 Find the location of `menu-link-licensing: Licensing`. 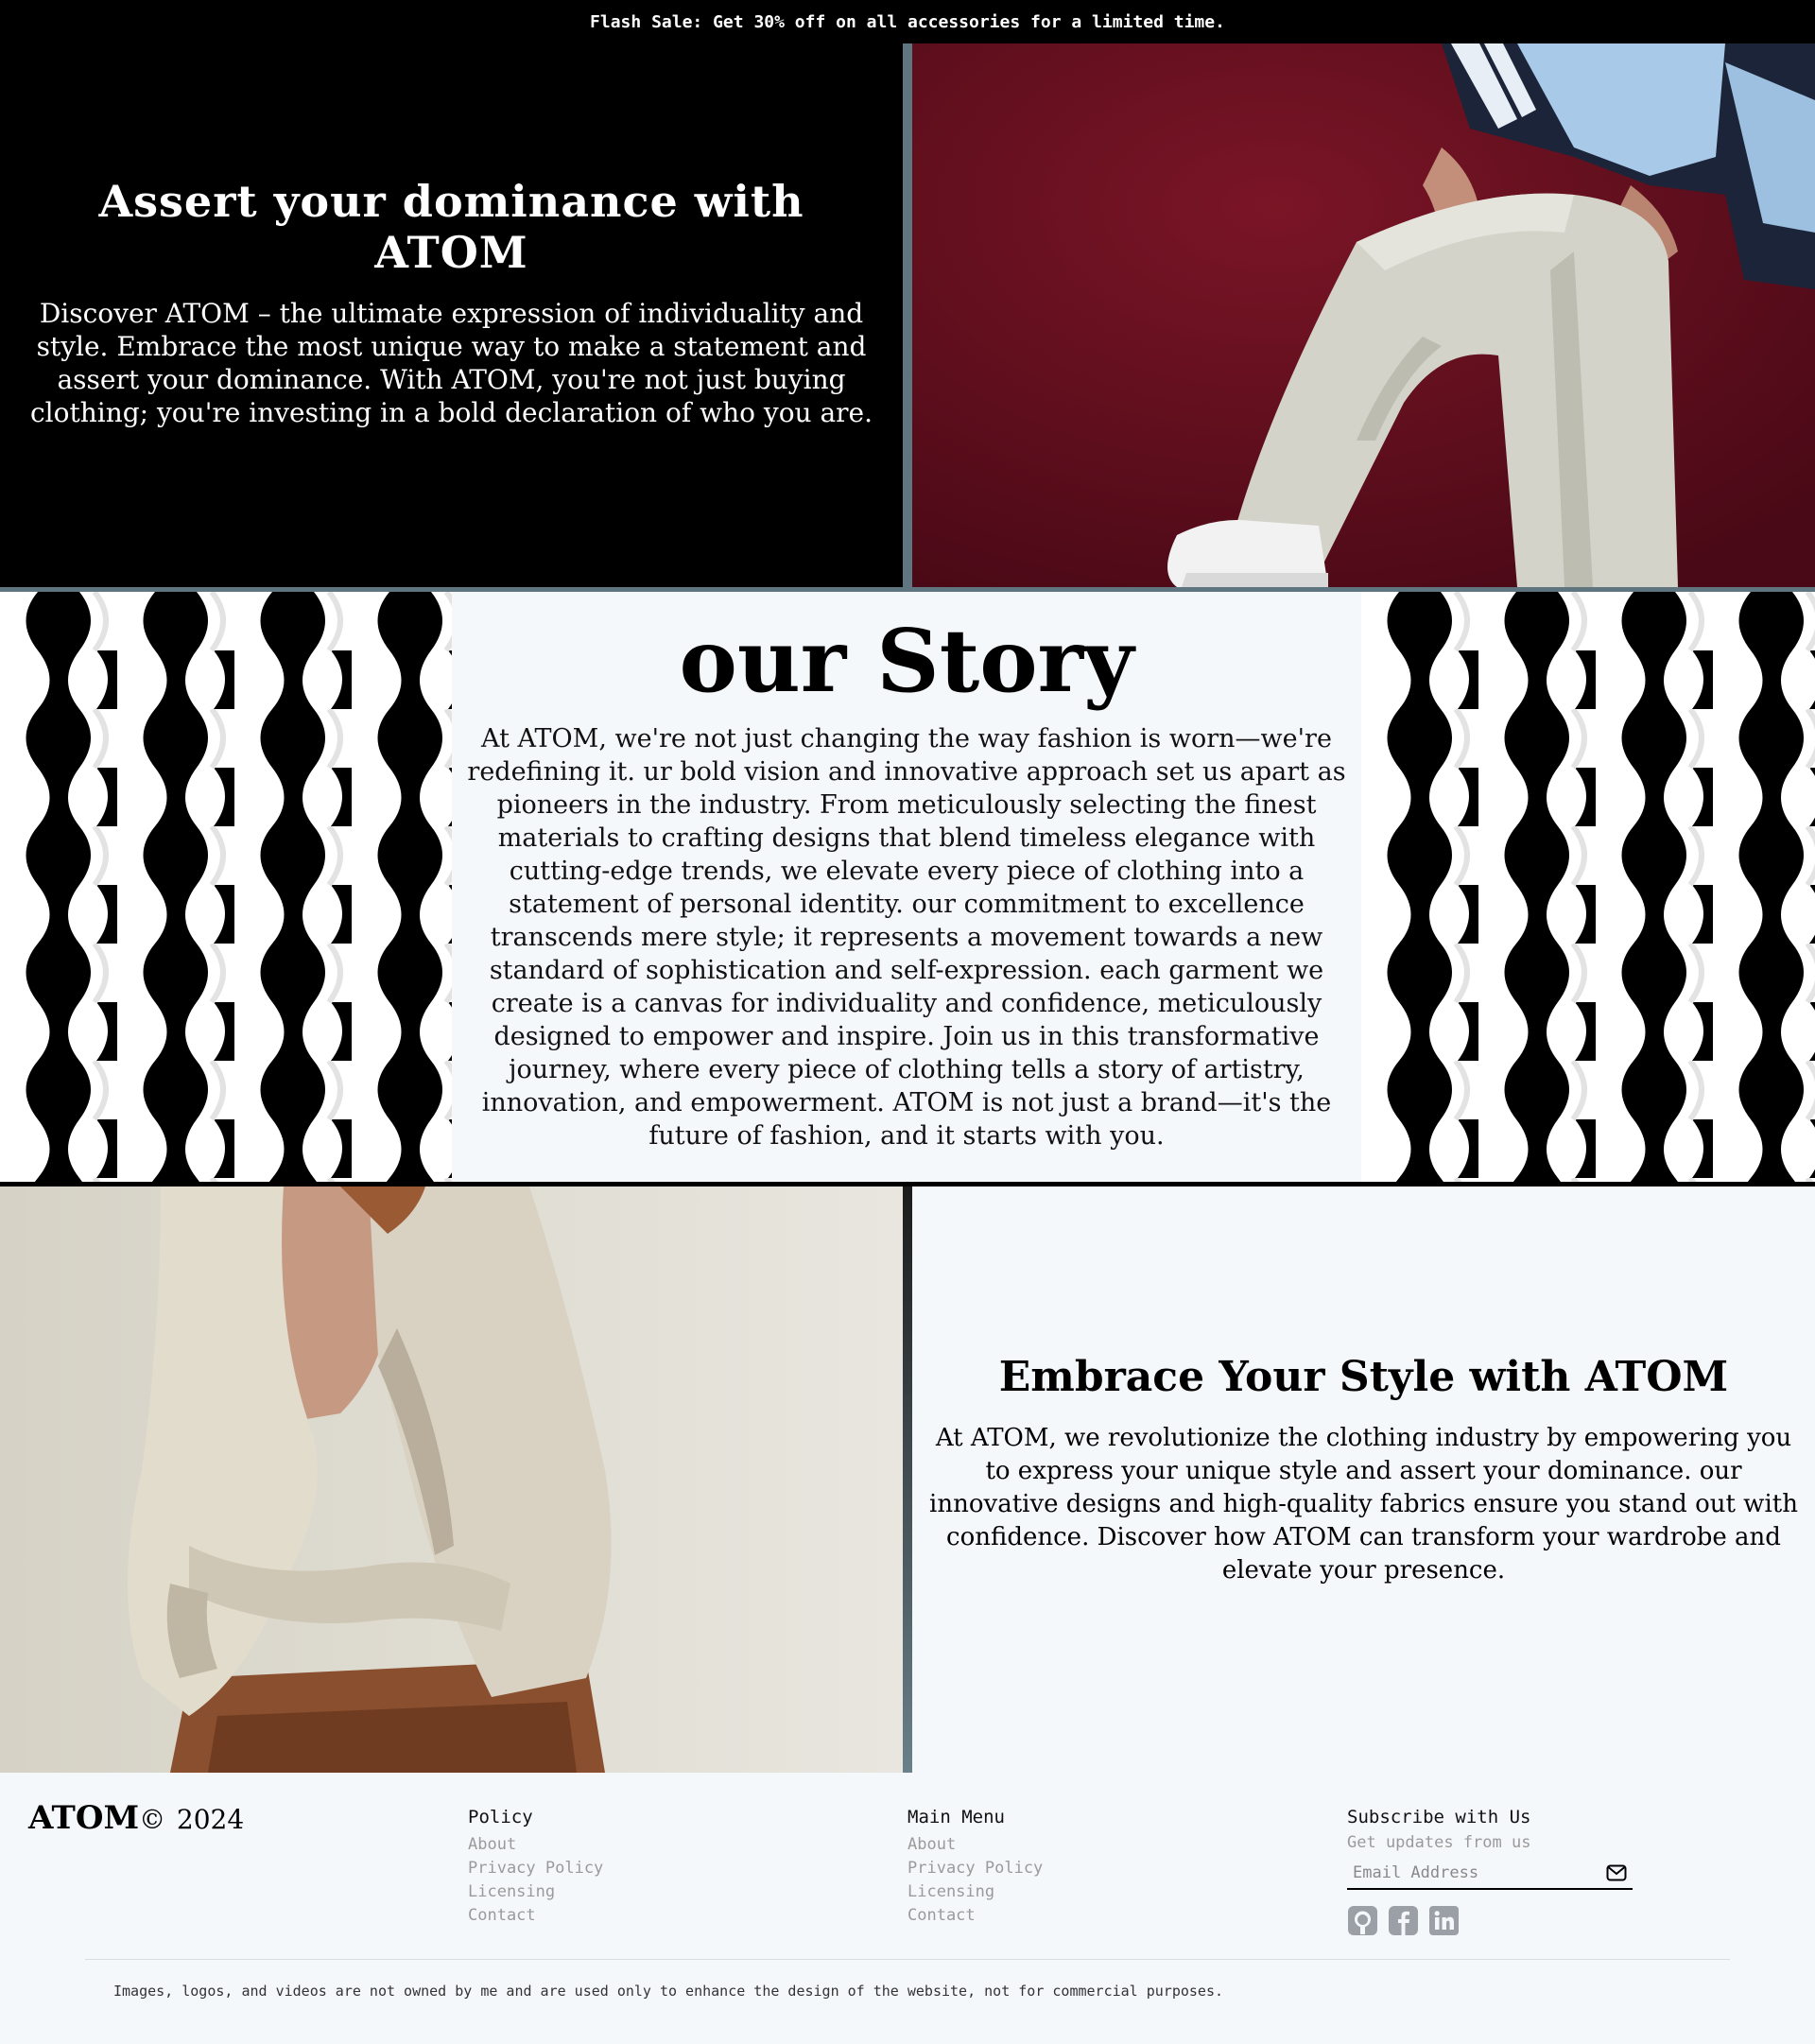

menu-link-licensing: Licensing is located at coordinates (976, 1892).